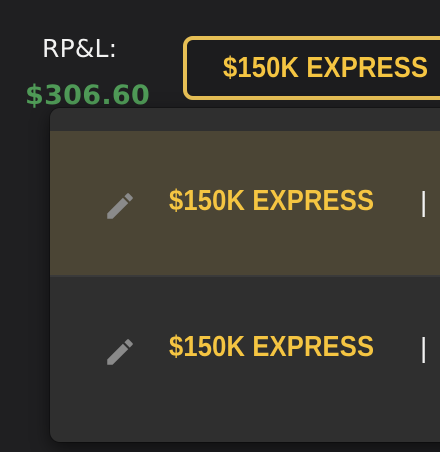 The width and height of the screenshot is (440, 452). I want to click on realized-pnl-label: RP&L:, so click(80, 48).